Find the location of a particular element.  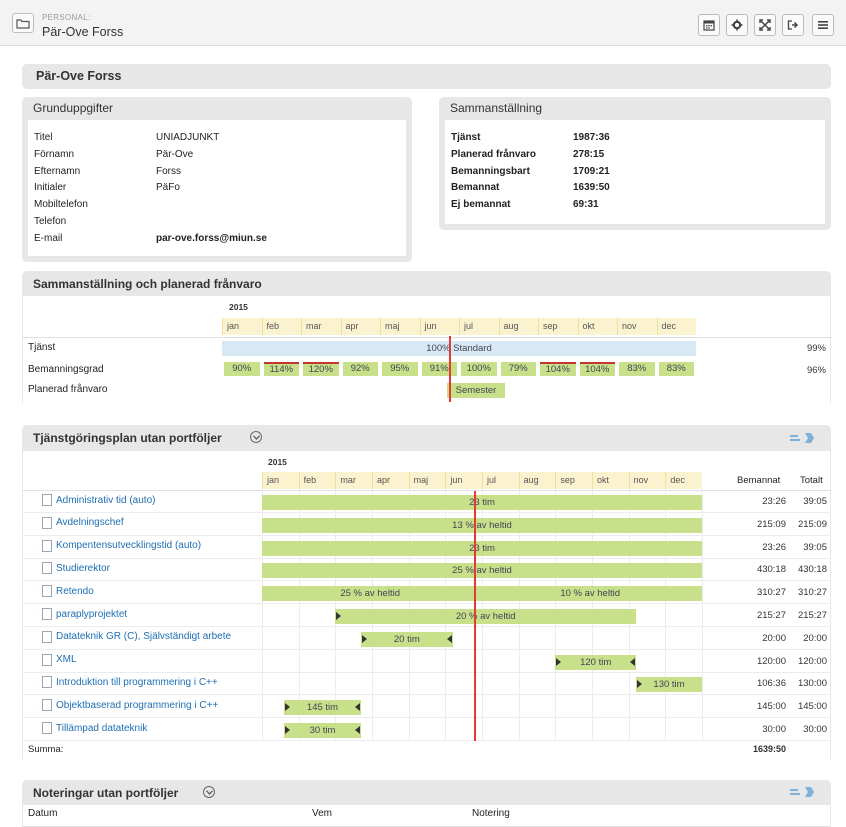

plan-month-jun: jun is located at coordinates (463, 480).